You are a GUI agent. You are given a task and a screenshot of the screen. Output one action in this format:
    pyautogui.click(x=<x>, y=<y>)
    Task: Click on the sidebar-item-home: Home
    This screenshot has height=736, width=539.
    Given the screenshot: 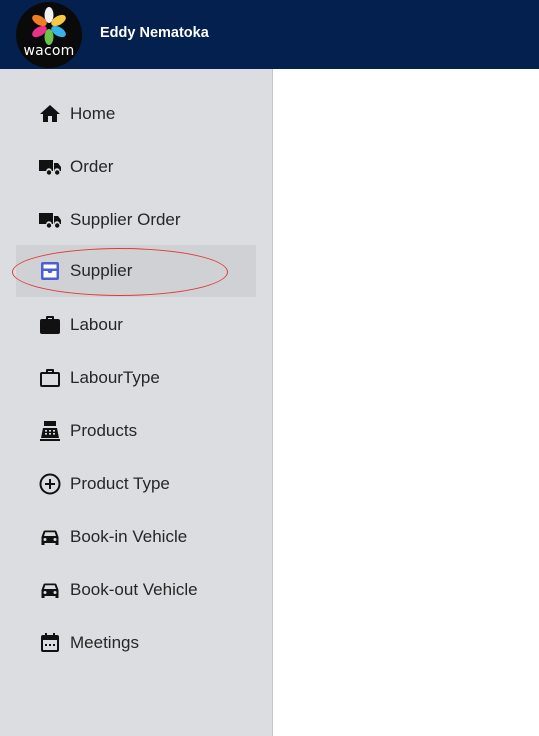 What is the action you would take?
    pyautogui.click(x=136, y=114)
    